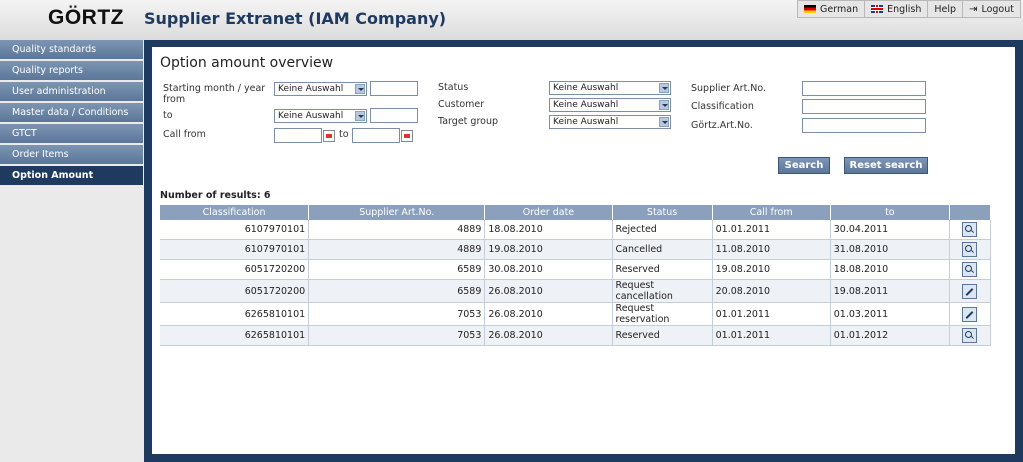 The height and width of the screenshot is (462, 1023). What do you see at coordinates (376, 135) in the screenshot?
I see `call-to-input` at bounding box center [376, 135].